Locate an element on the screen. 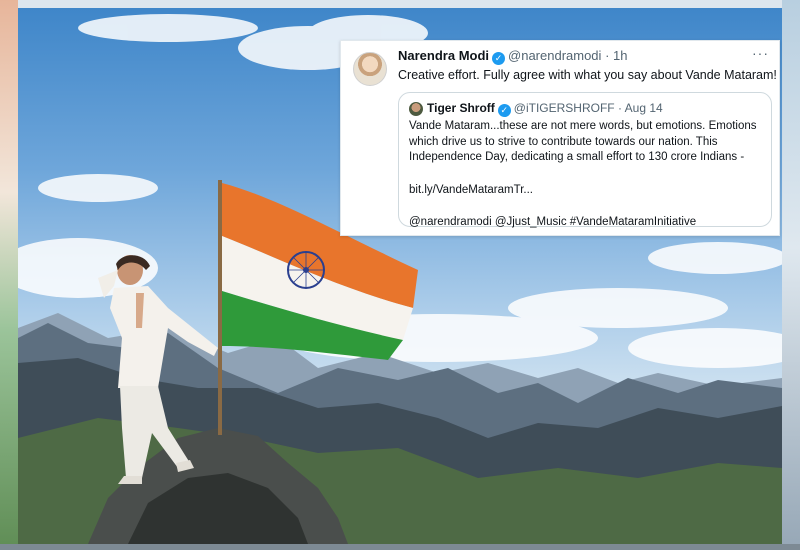 This screenshot has width=800, height=550. frame-top is located at coordinates (400, 4).